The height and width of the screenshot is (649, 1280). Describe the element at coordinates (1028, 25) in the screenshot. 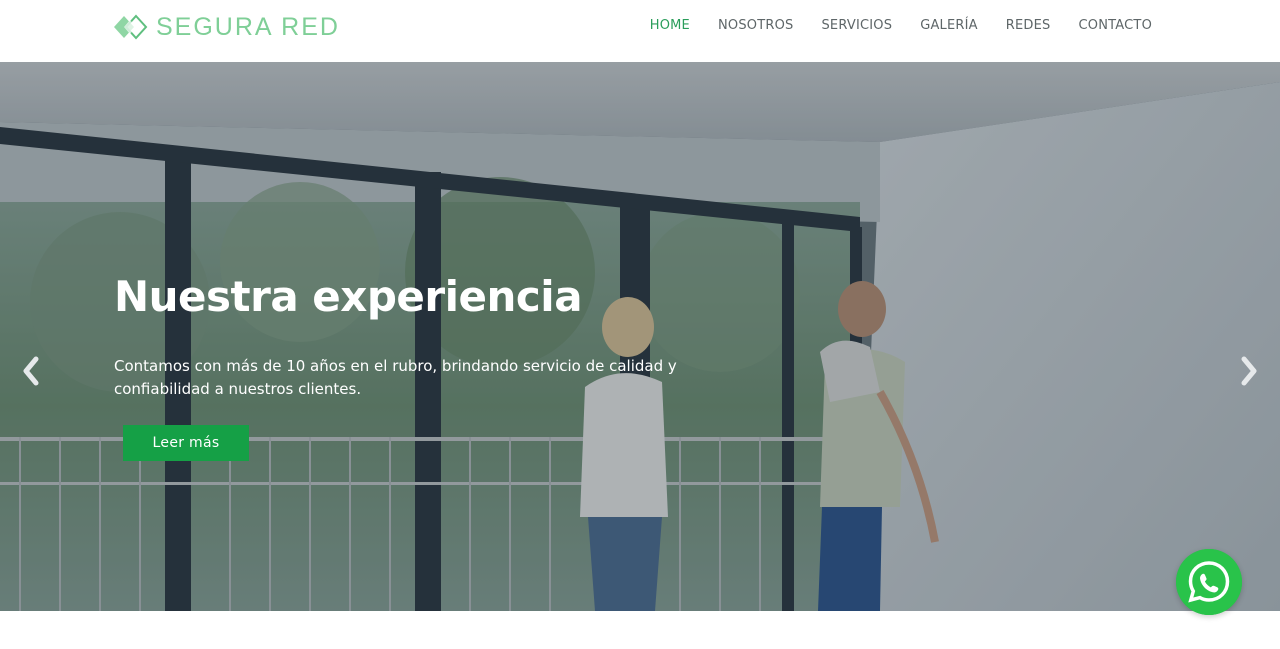

I see `nav-redes: REDES` at that location.